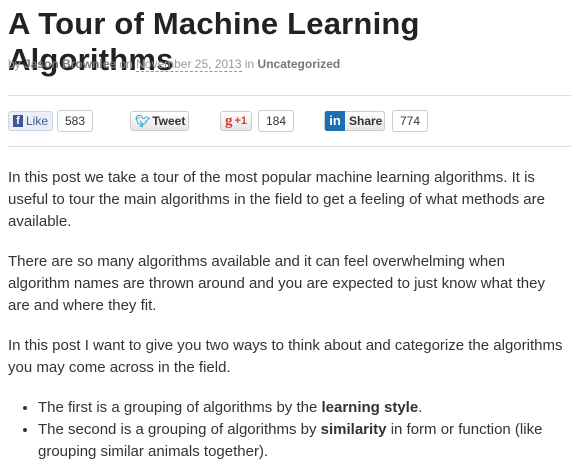 The image size is (579, 472). What do you see at coordinates (14, 64) in the screenshot?
I see `by-label: by` at bounding box center [14, 64].